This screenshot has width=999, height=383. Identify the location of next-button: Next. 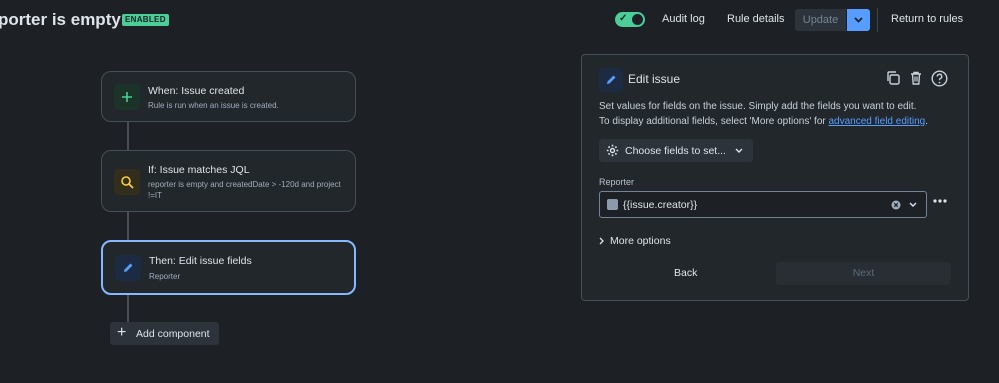
(863, 273).